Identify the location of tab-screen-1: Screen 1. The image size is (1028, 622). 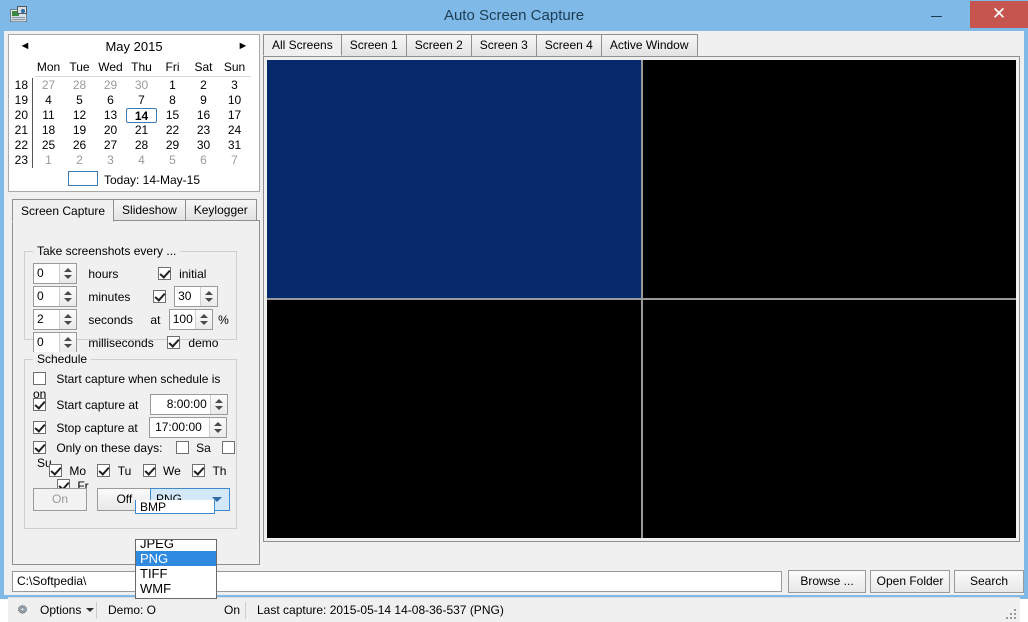
(373, 45).